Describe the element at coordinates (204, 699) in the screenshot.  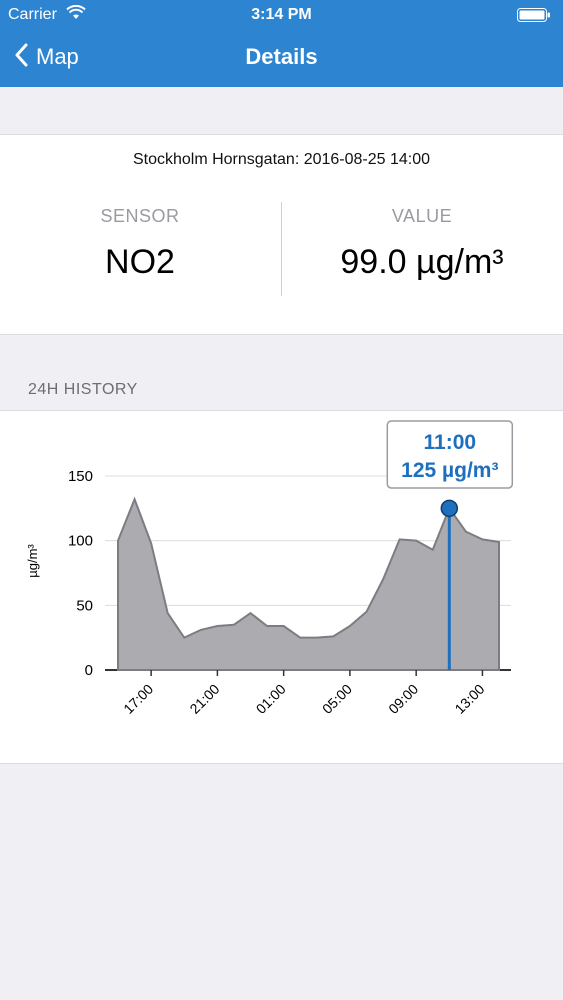
I see `x-tick-label: 21:00` at that location.